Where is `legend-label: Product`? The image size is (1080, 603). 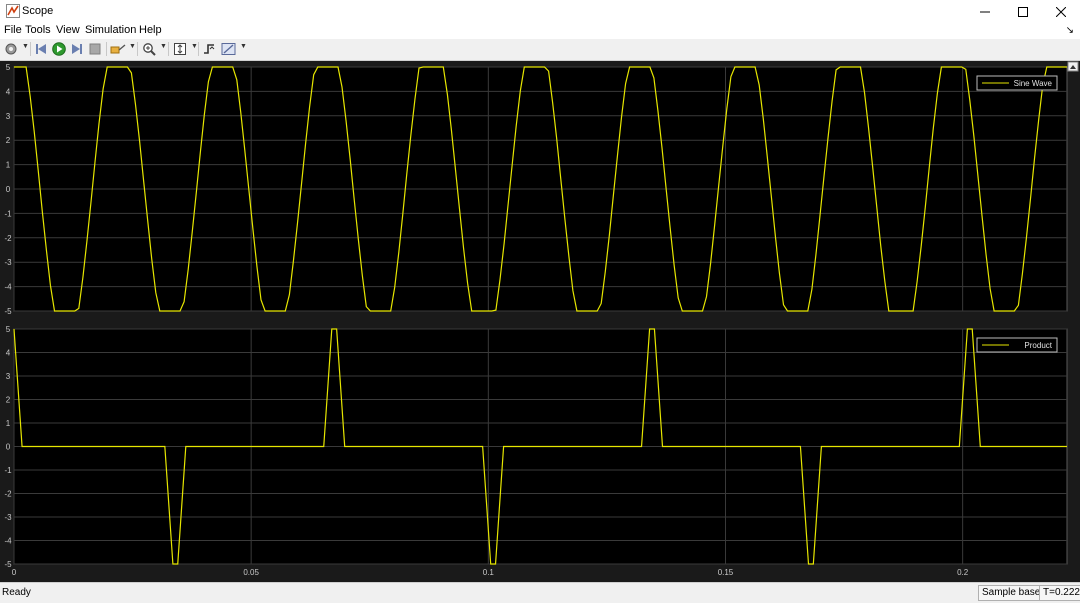
legend-label: Product is located at coordinates (1038, 345).